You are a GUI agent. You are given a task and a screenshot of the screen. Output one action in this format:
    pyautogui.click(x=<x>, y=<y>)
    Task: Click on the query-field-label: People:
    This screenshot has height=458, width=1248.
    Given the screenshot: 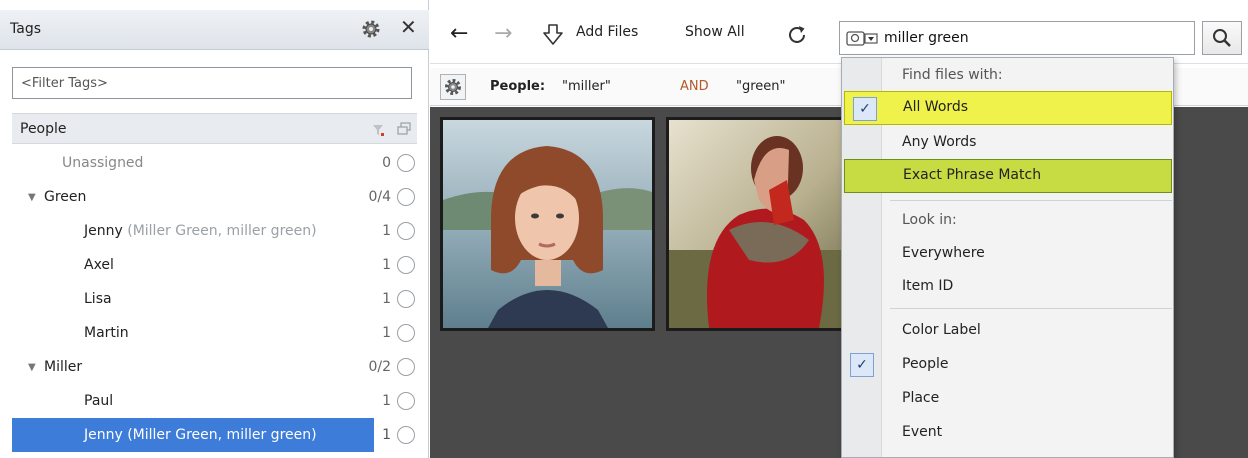 What is the action you would take?
    pyautogui.click(x=518, y=86)
    